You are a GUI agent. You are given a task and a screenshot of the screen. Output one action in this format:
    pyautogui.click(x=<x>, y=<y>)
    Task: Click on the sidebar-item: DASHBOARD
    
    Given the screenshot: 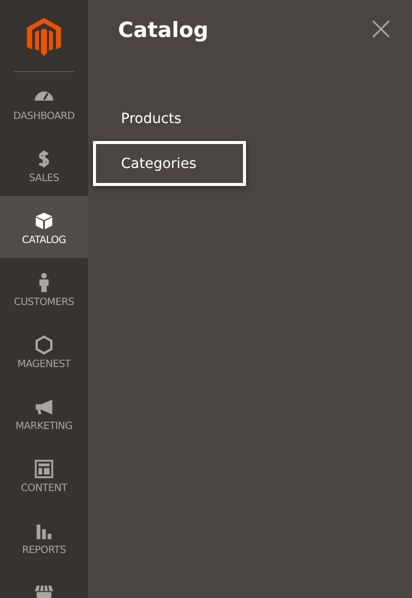 What is the action you would take?
    pyautogui.click(x=44, y=103)
    